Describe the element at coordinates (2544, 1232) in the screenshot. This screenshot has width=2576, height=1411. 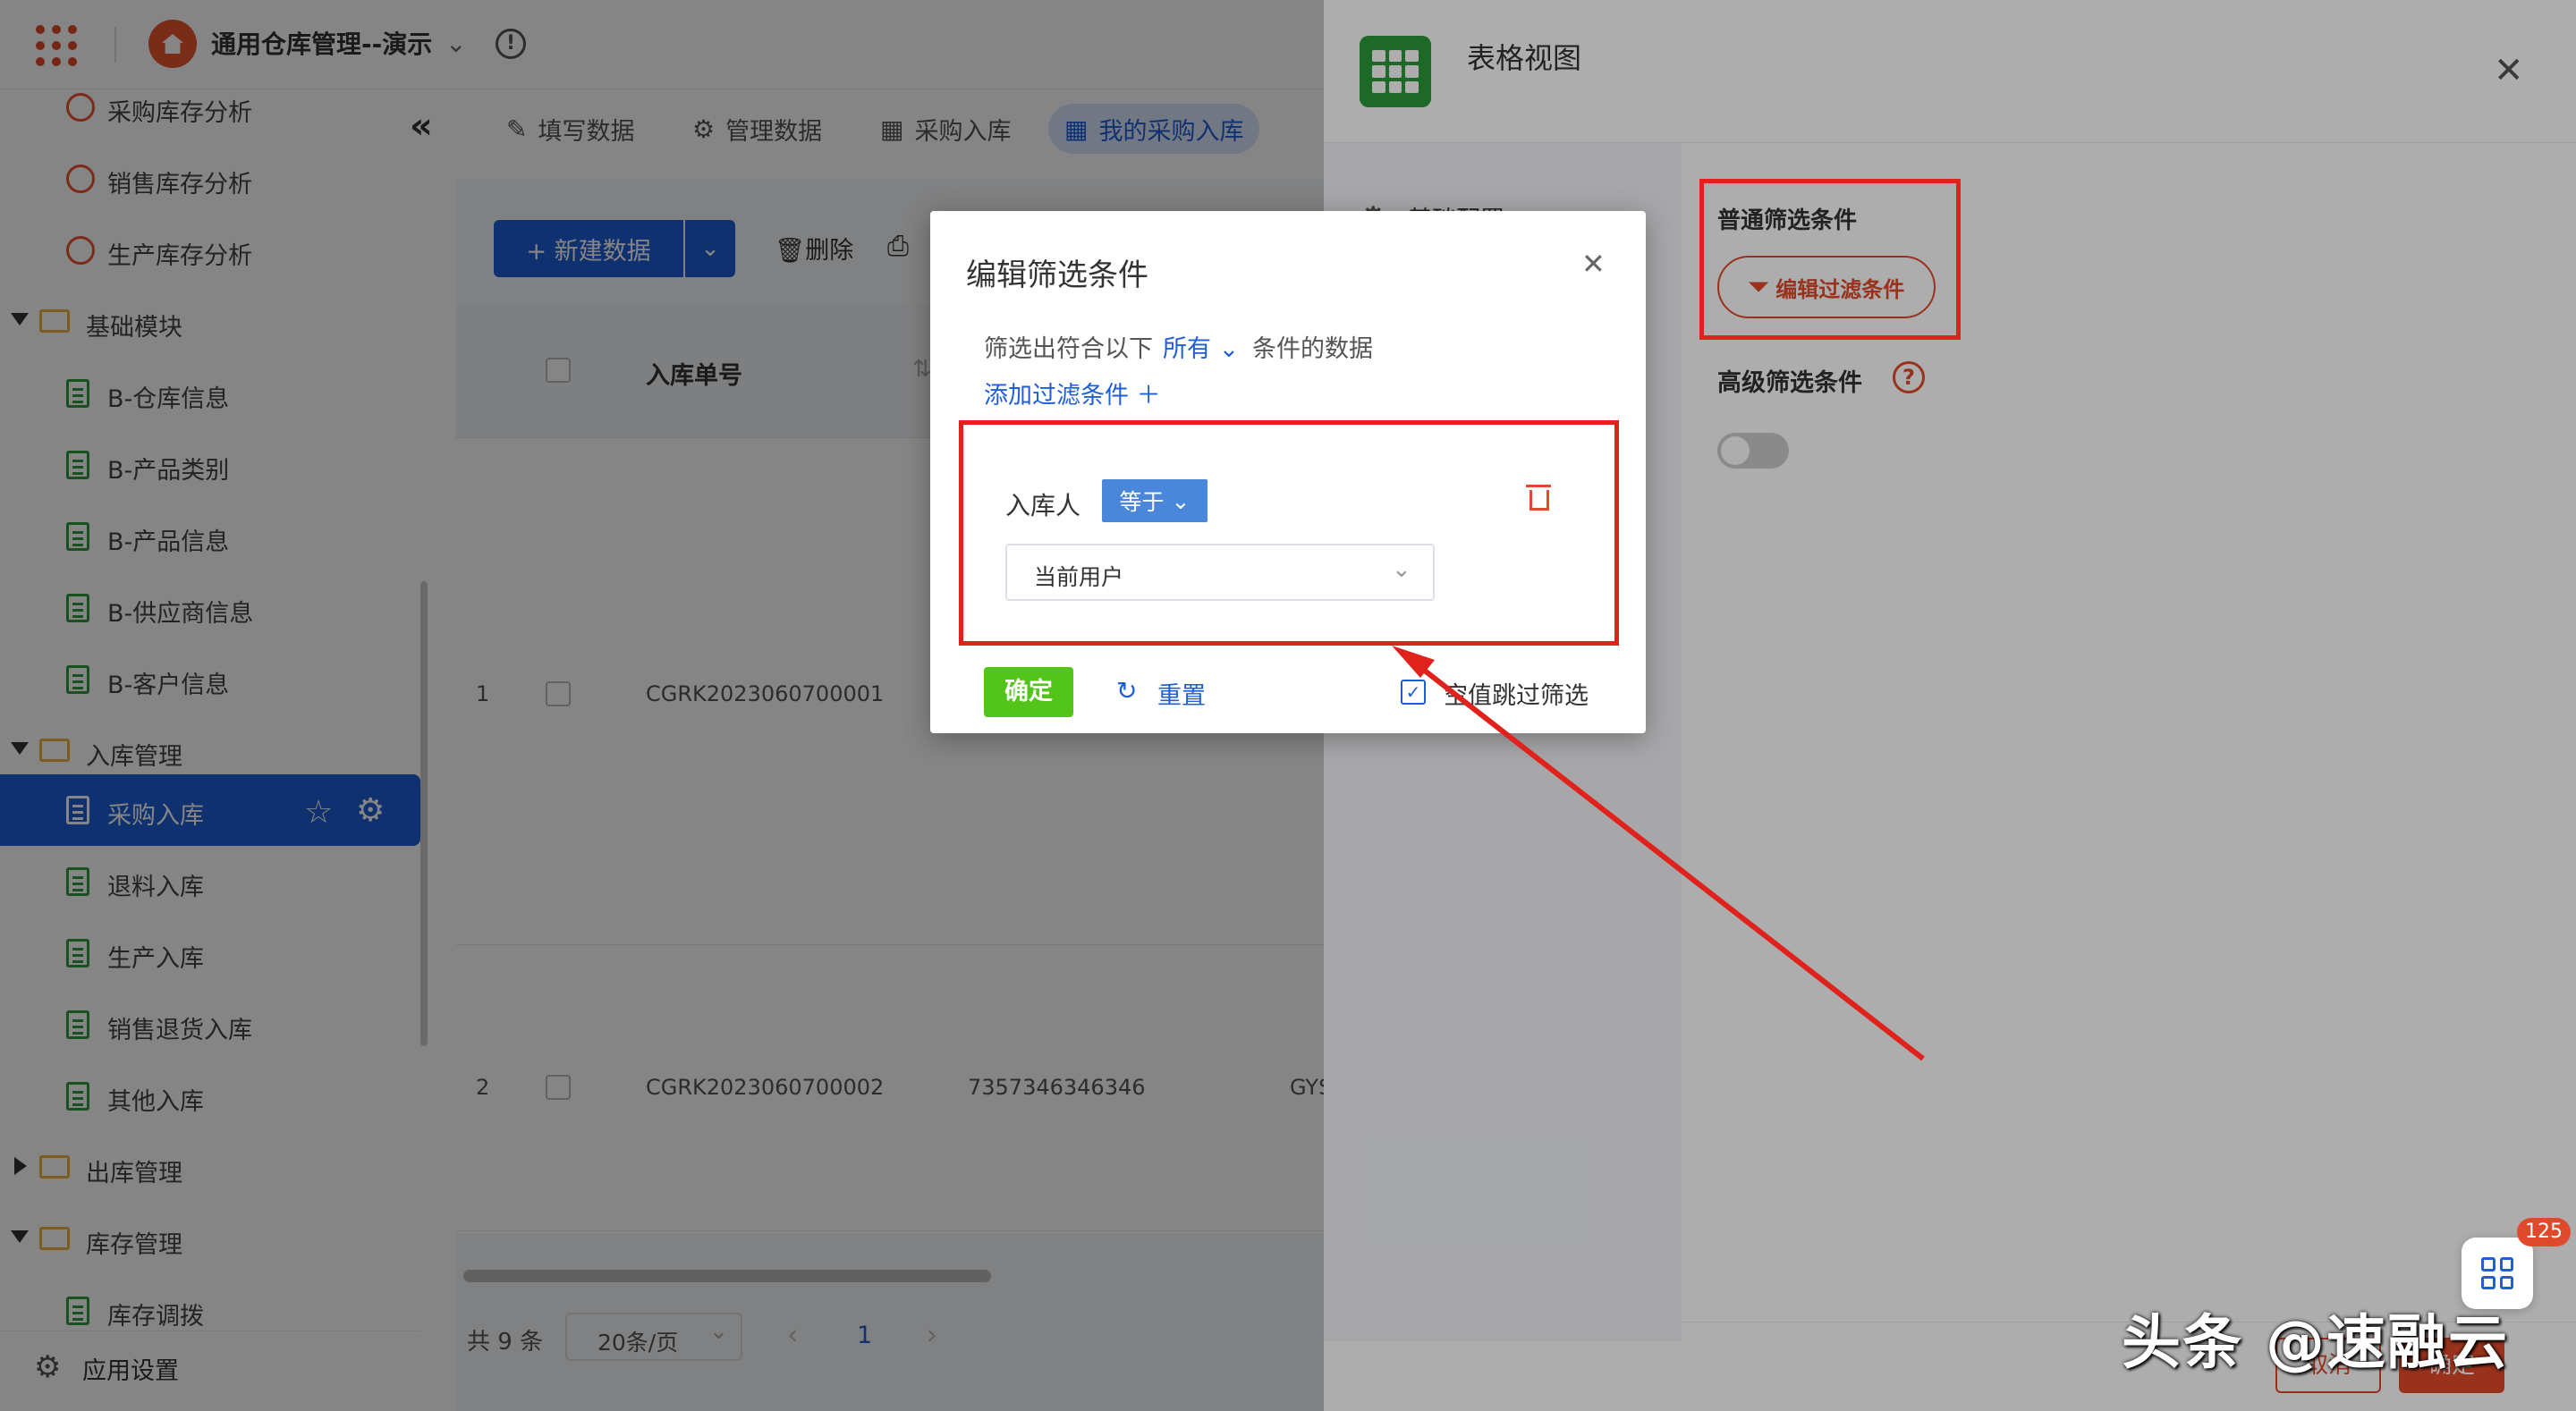
I see `notification-badge: 125` at that location.